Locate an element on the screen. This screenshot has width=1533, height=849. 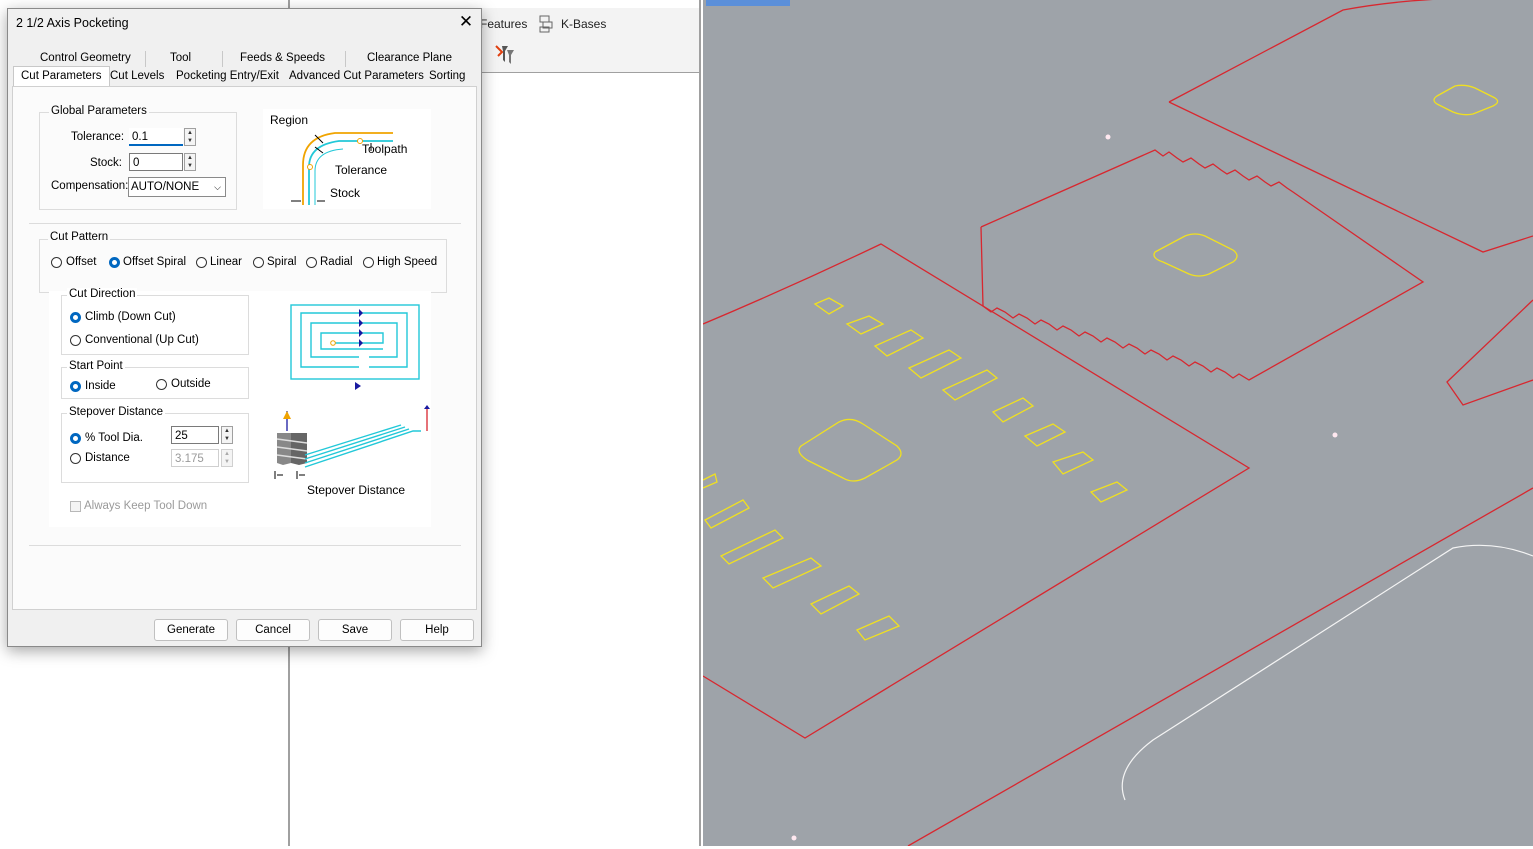
chevron-down-icon: ⌵ is located at coordinates (217, 187).